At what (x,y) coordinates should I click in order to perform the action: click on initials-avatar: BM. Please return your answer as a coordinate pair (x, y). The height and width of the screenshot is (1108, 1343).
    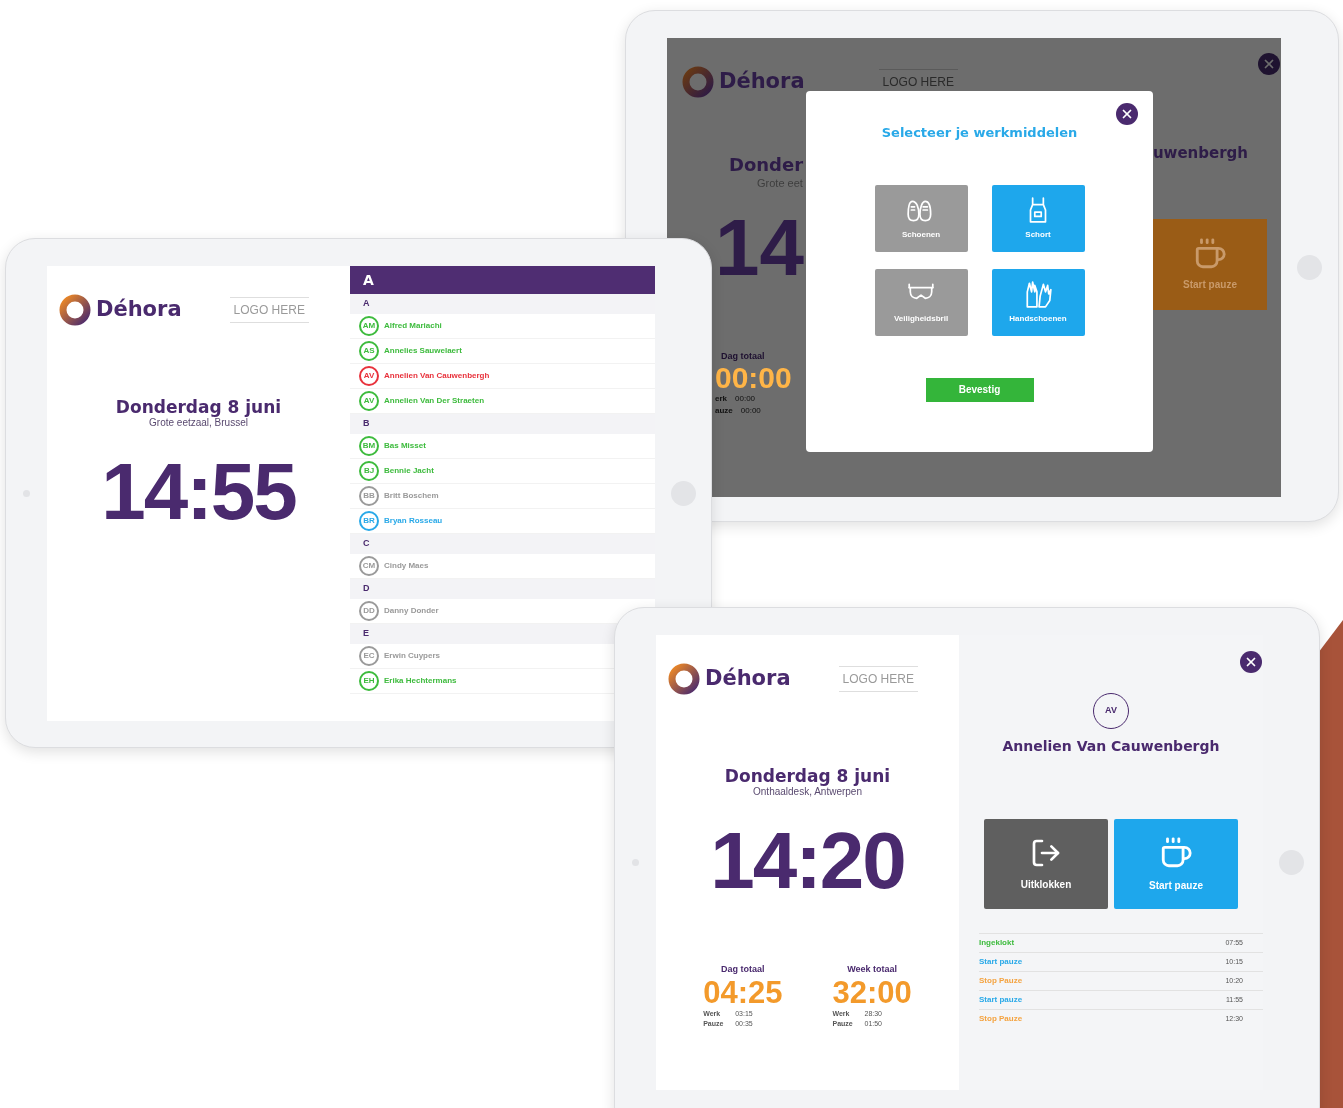
    Looking at the image, I should click on (369, 446).